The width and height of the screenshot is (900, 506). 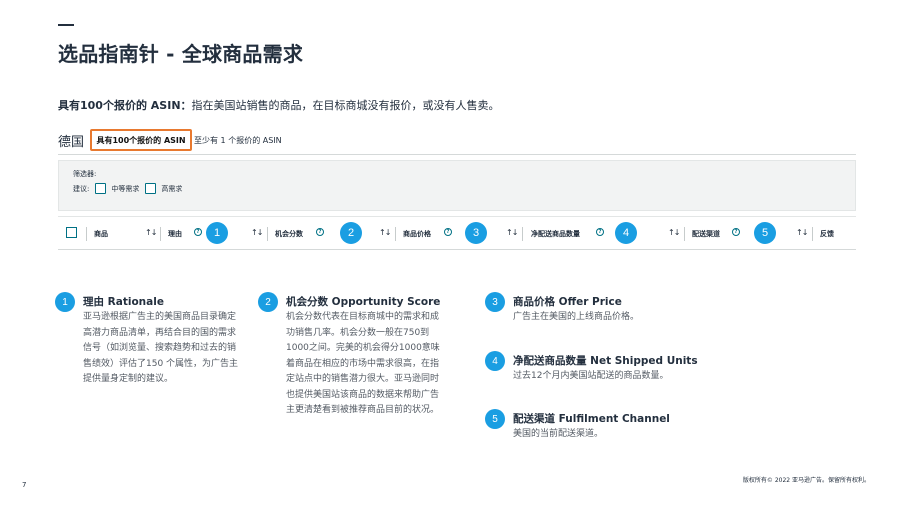 I want to click on title-accent-dash, so click(x=66, y=25).